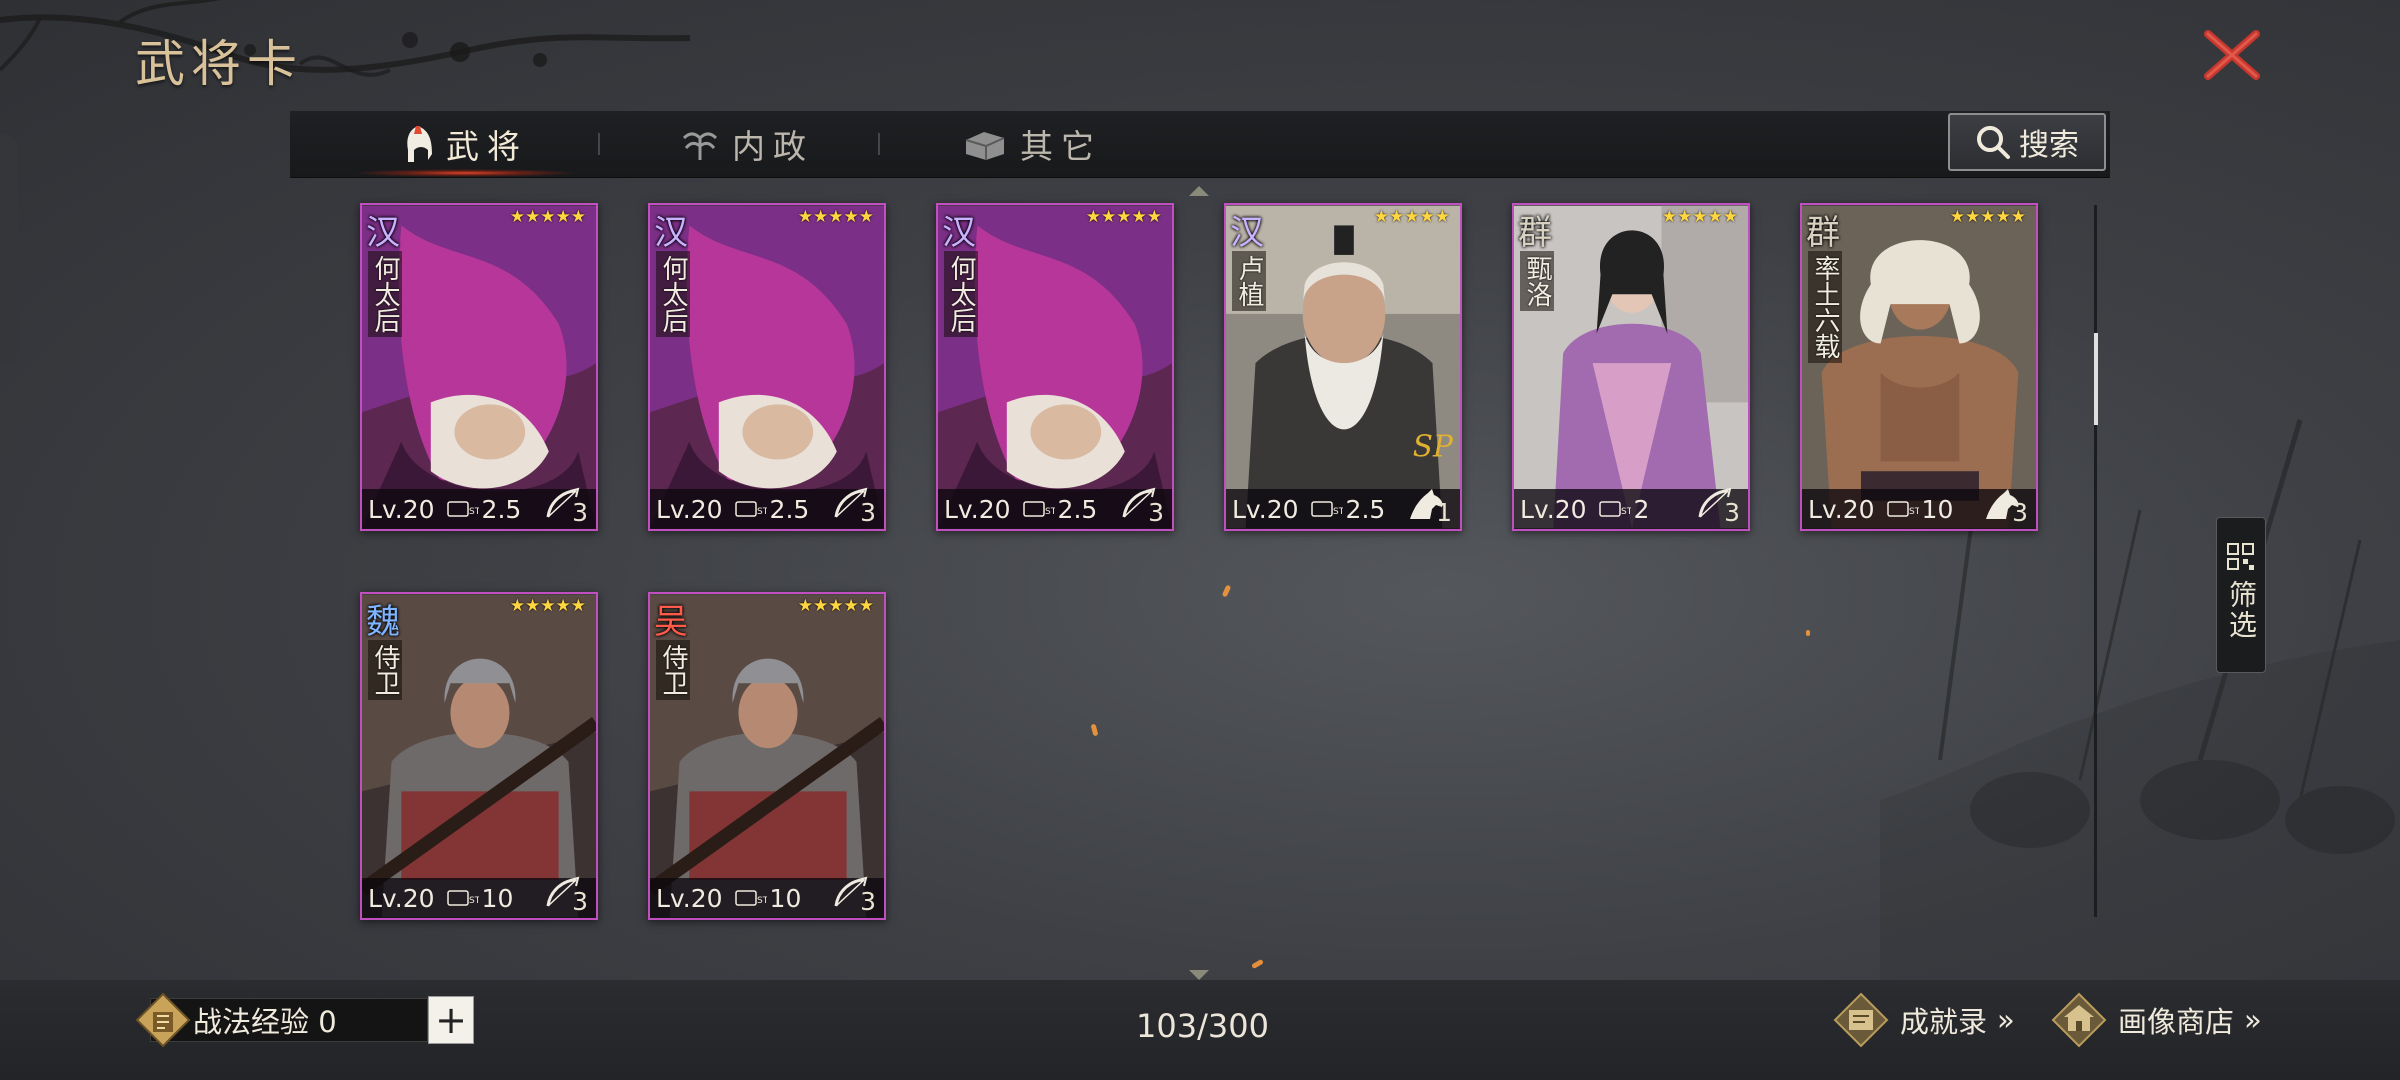 The height and width of the screenshot is (1080, 2400). I want to click on faction-label: 魏, so click(383, 622).